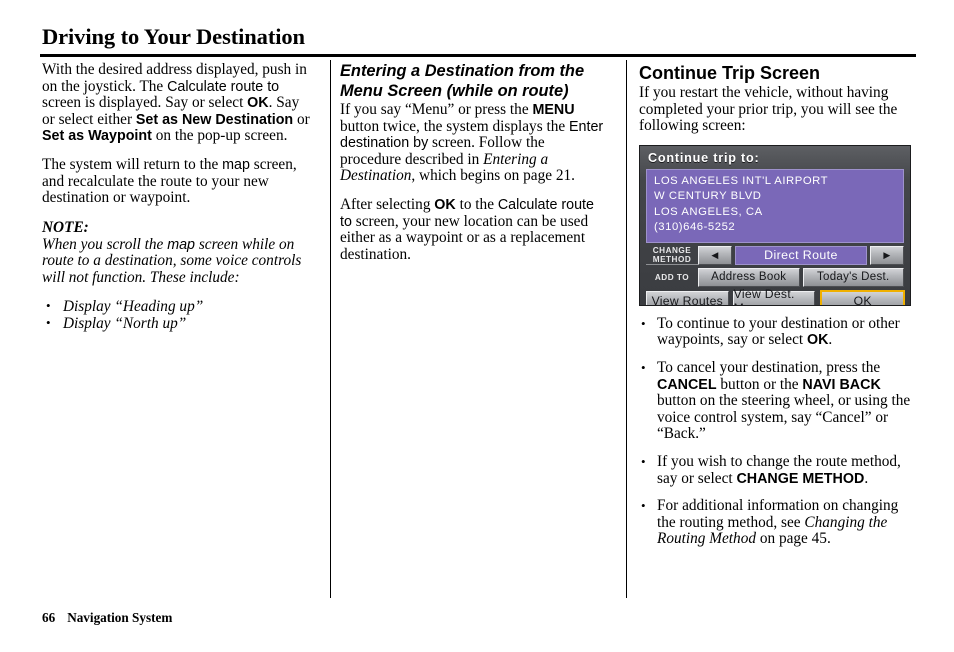 The height and width of the screenshot is (652, 954). I want to click on c2p1-mid1: button twice, the system displays the, so click(454, 126).